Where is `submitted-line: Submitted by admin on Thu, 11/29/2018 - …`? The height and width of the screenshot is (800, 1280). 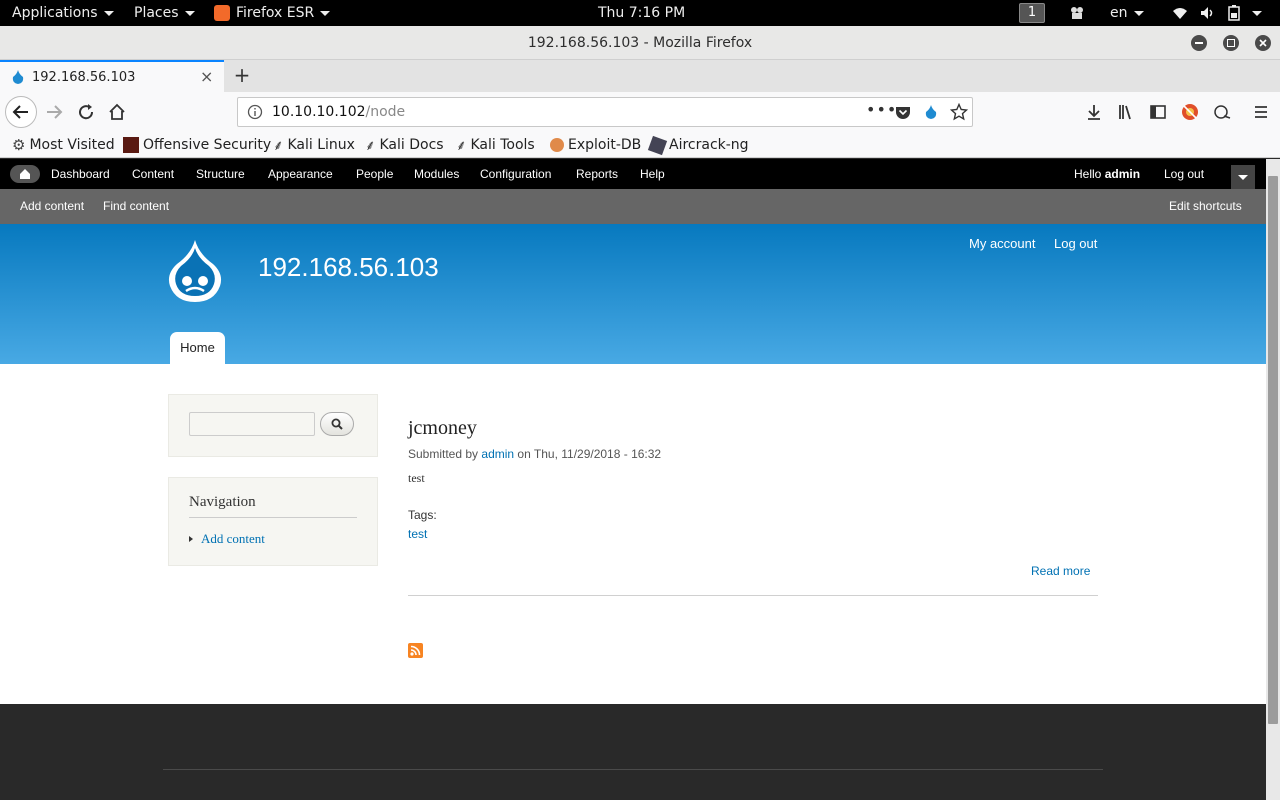
submitted-line: Submitted by admin on Thu, 11/29/2018 - … is located at coordinates (534, 454).